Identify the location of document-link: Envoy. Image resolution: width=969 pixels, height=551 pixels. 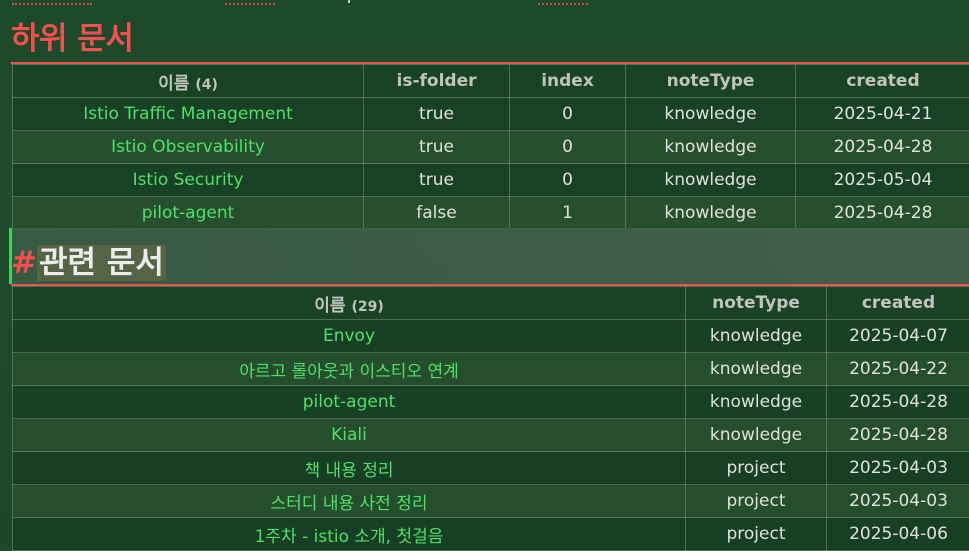
(349, 336).